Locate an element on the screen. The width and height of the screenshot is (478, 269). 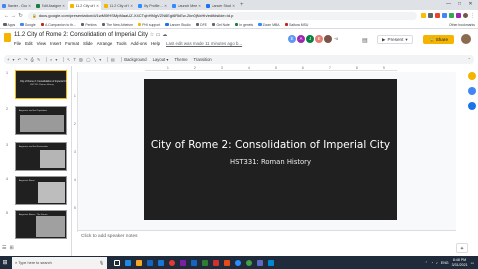
bookmark-item: Google is located at coordinates (28, 25).